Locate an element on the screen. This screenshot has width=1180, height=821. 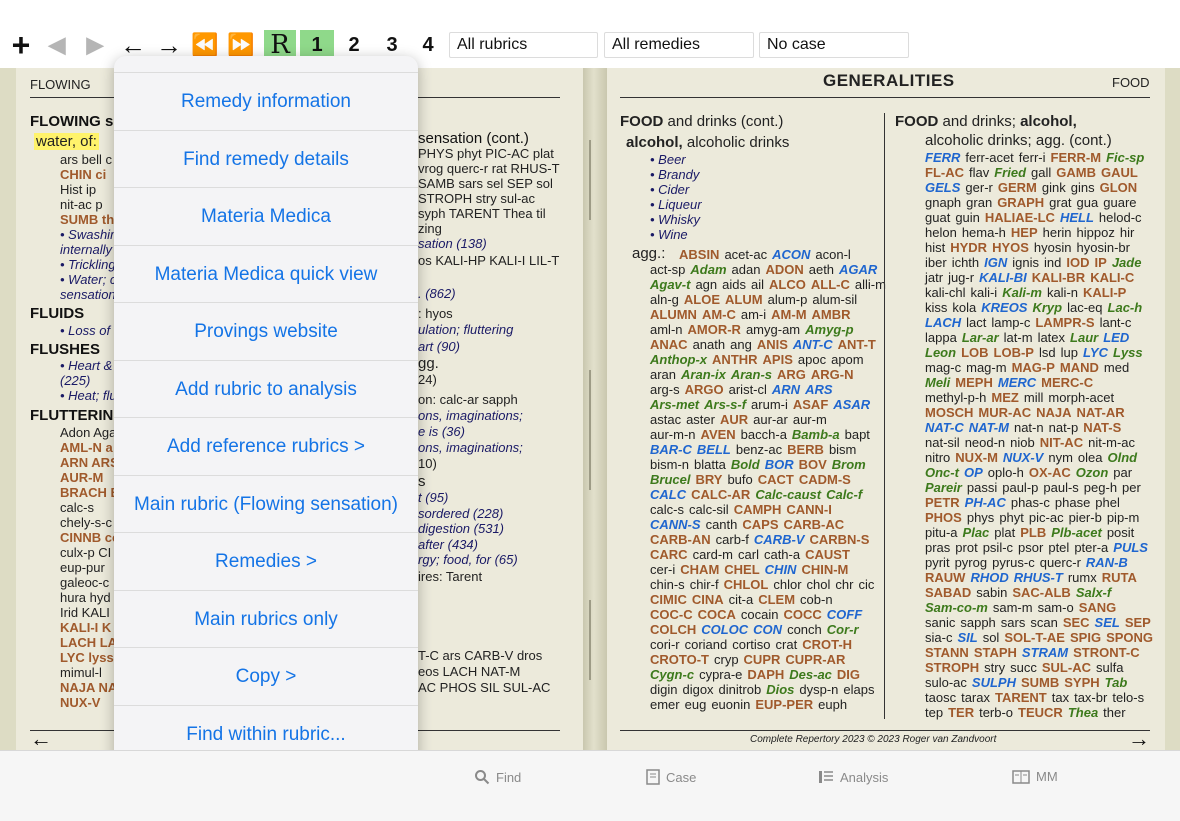
remedy-abbrev: SUMB is located at coordinates (1040, 682).